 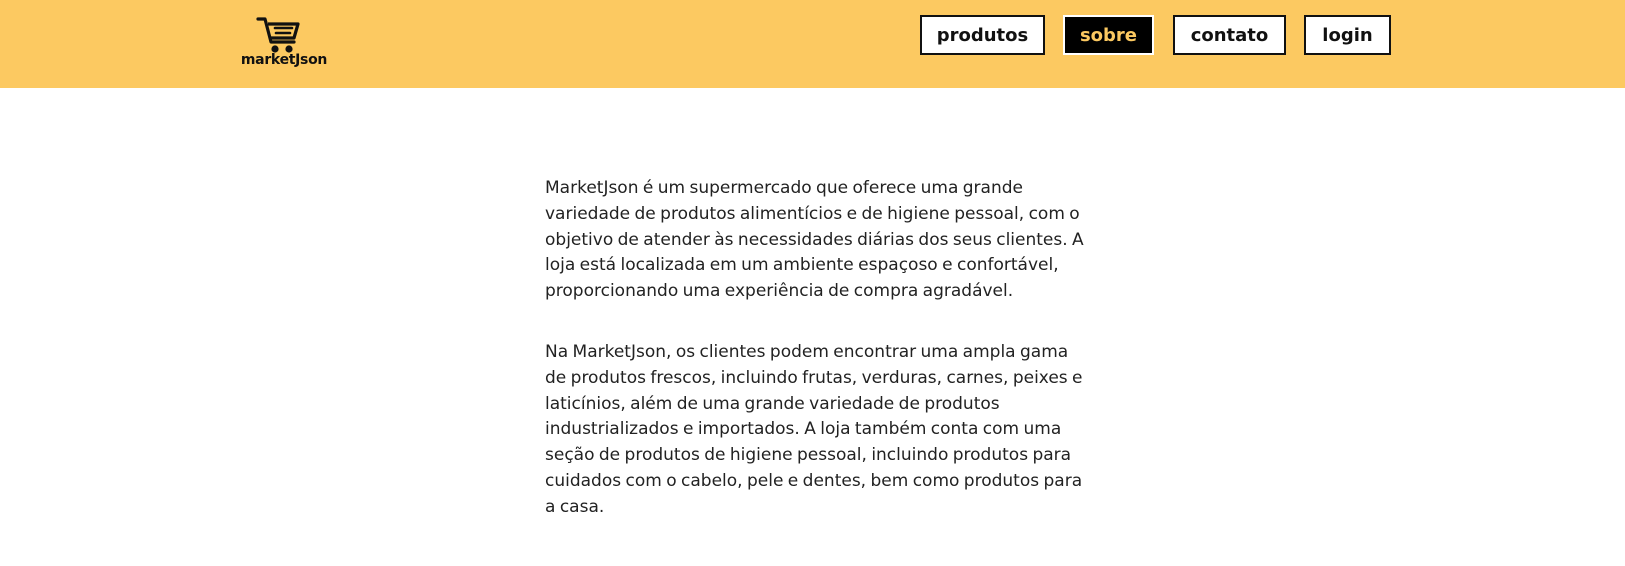 I want to click on nav-sobre-button: sobre, so click(x=1108, y=35).